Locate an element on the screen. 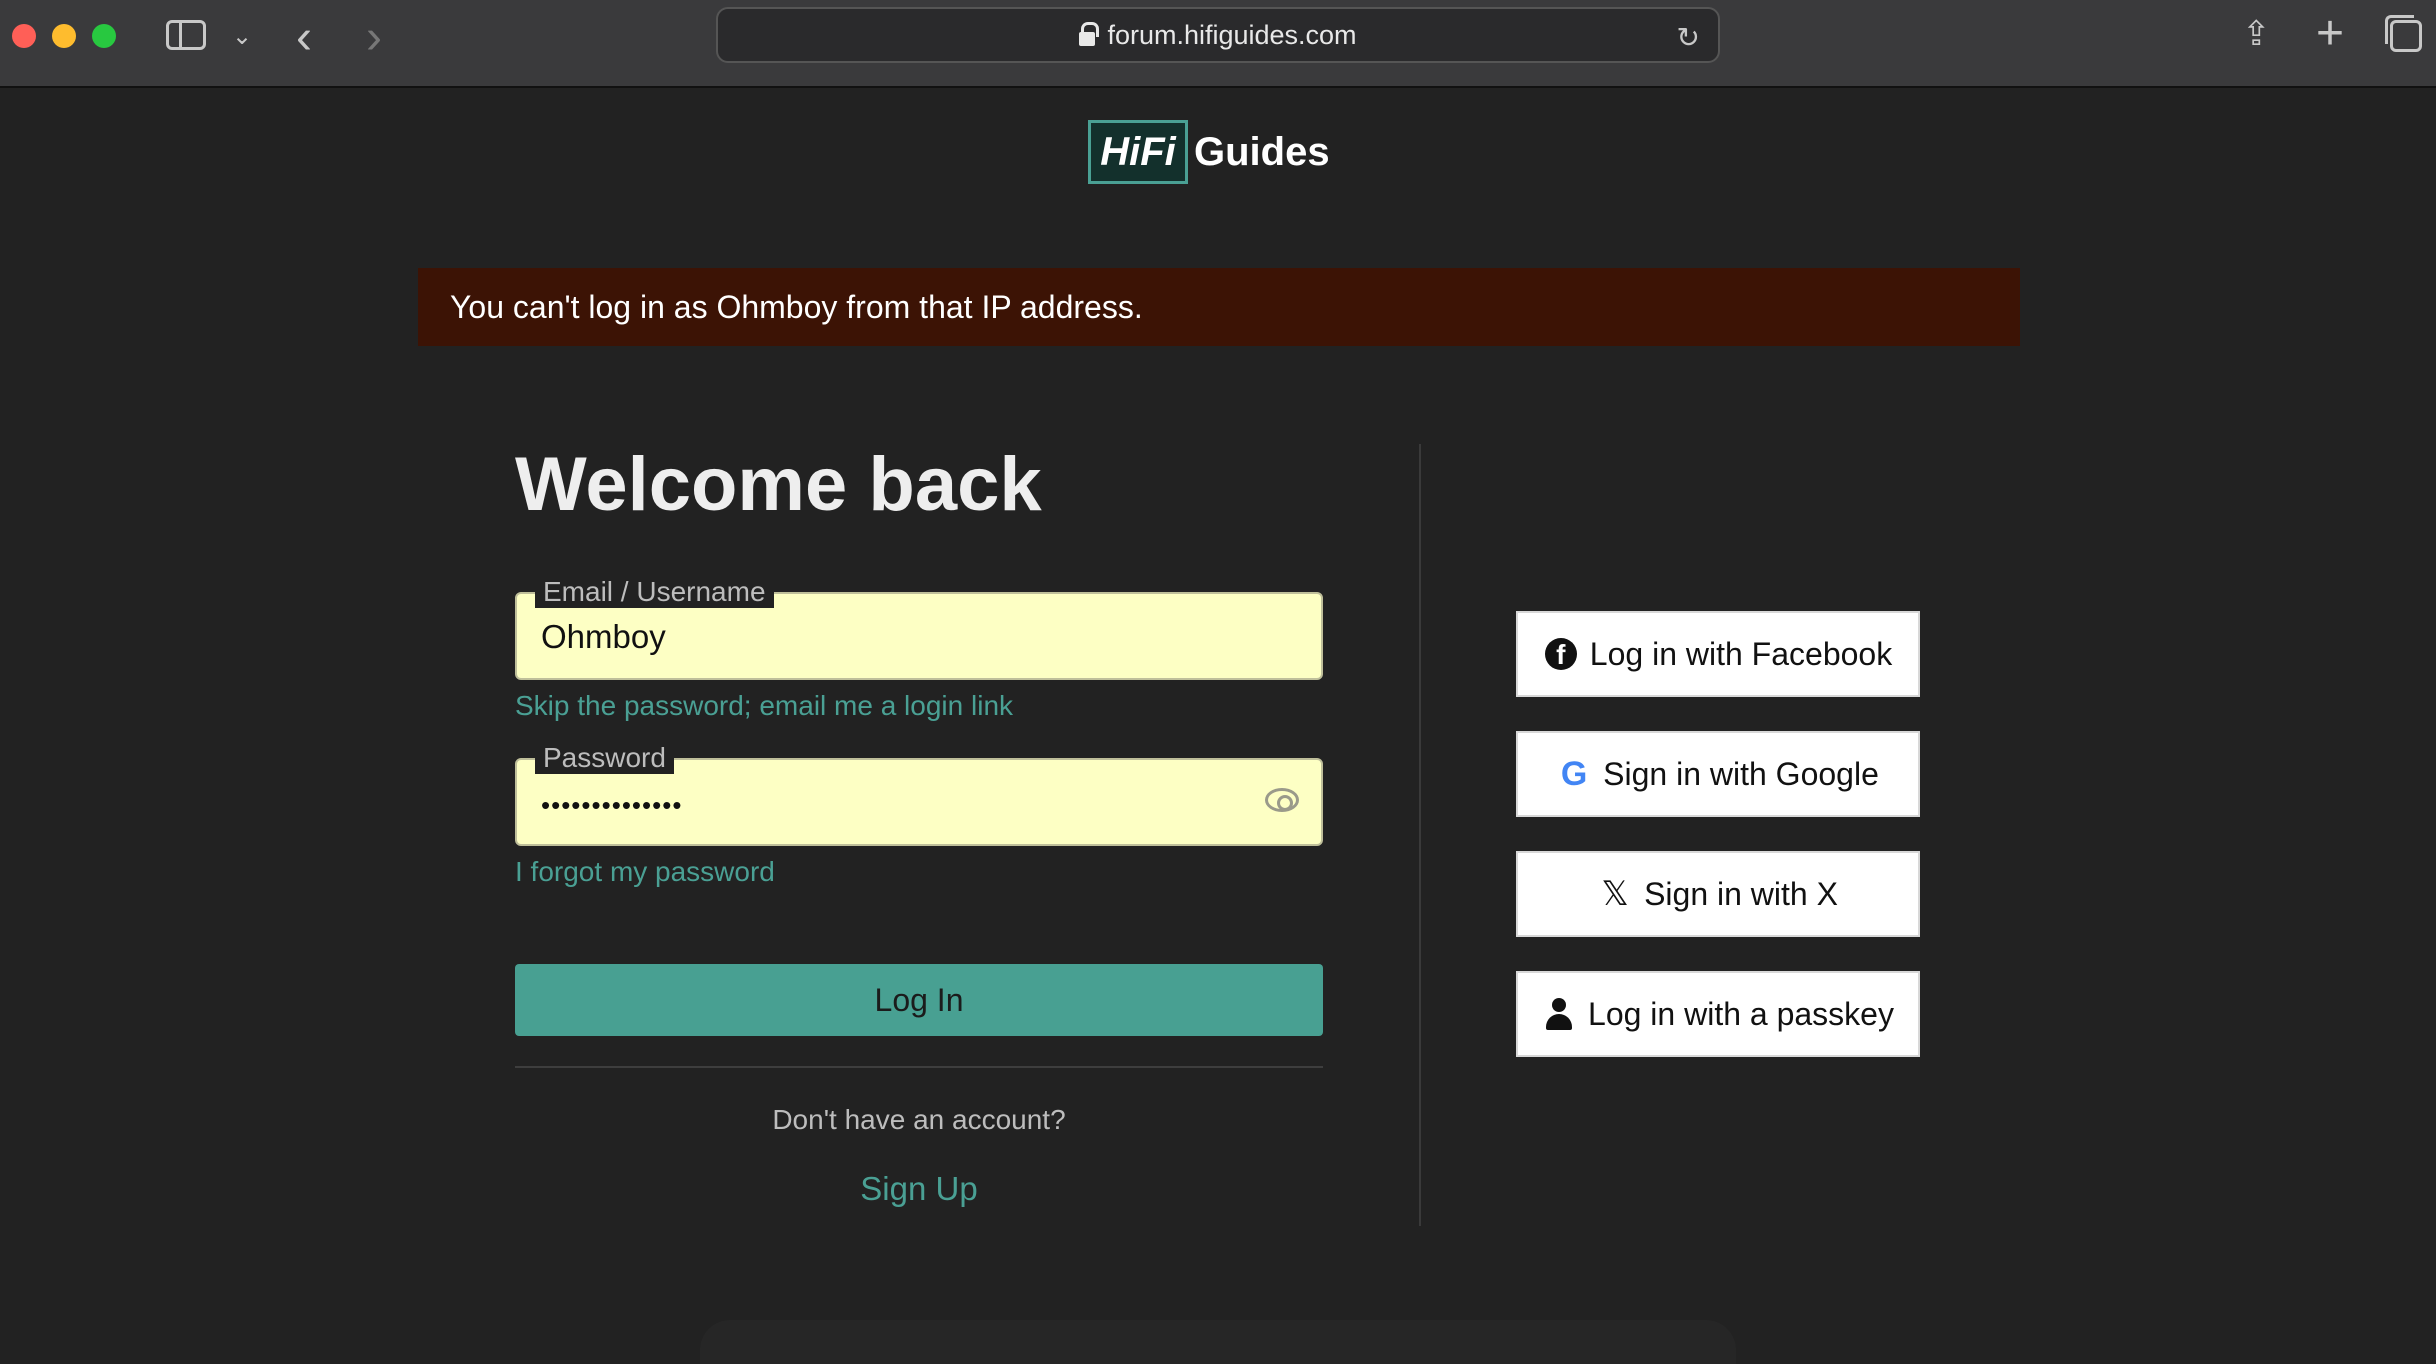 The image size is (2436, 1364). address-bar: forum.hifiguides.com ↻ is located at coordinates (1218, 35).